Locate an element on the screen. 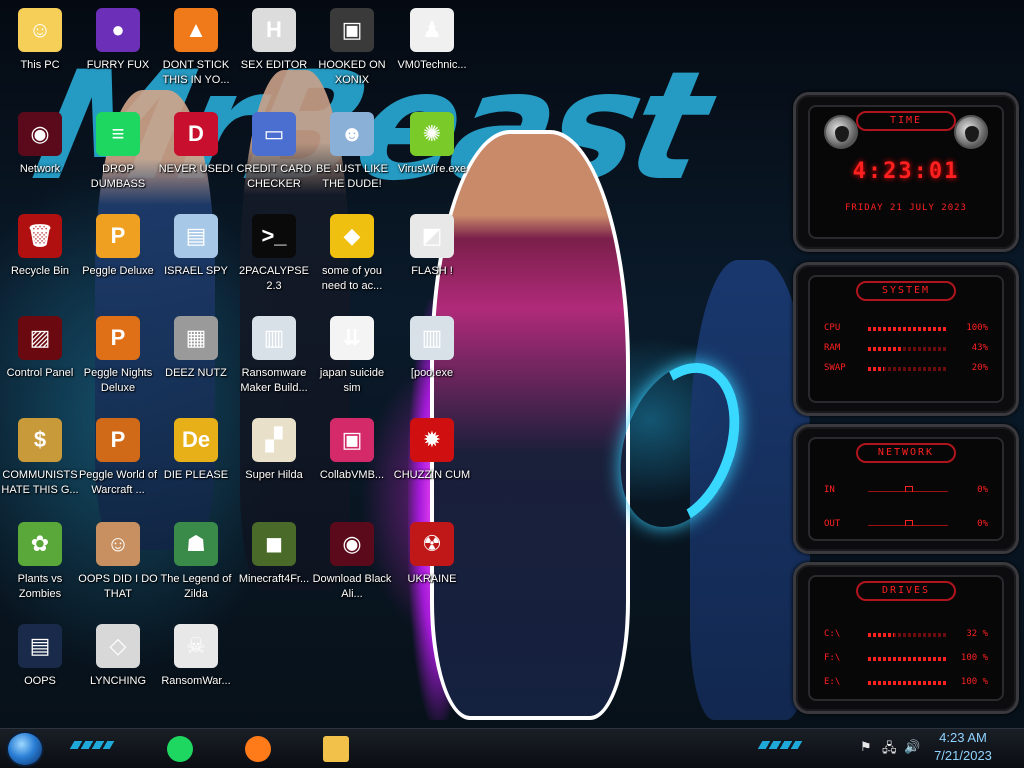  desktop-icon-network: ◉ Network is located at coordinates (40, 144).